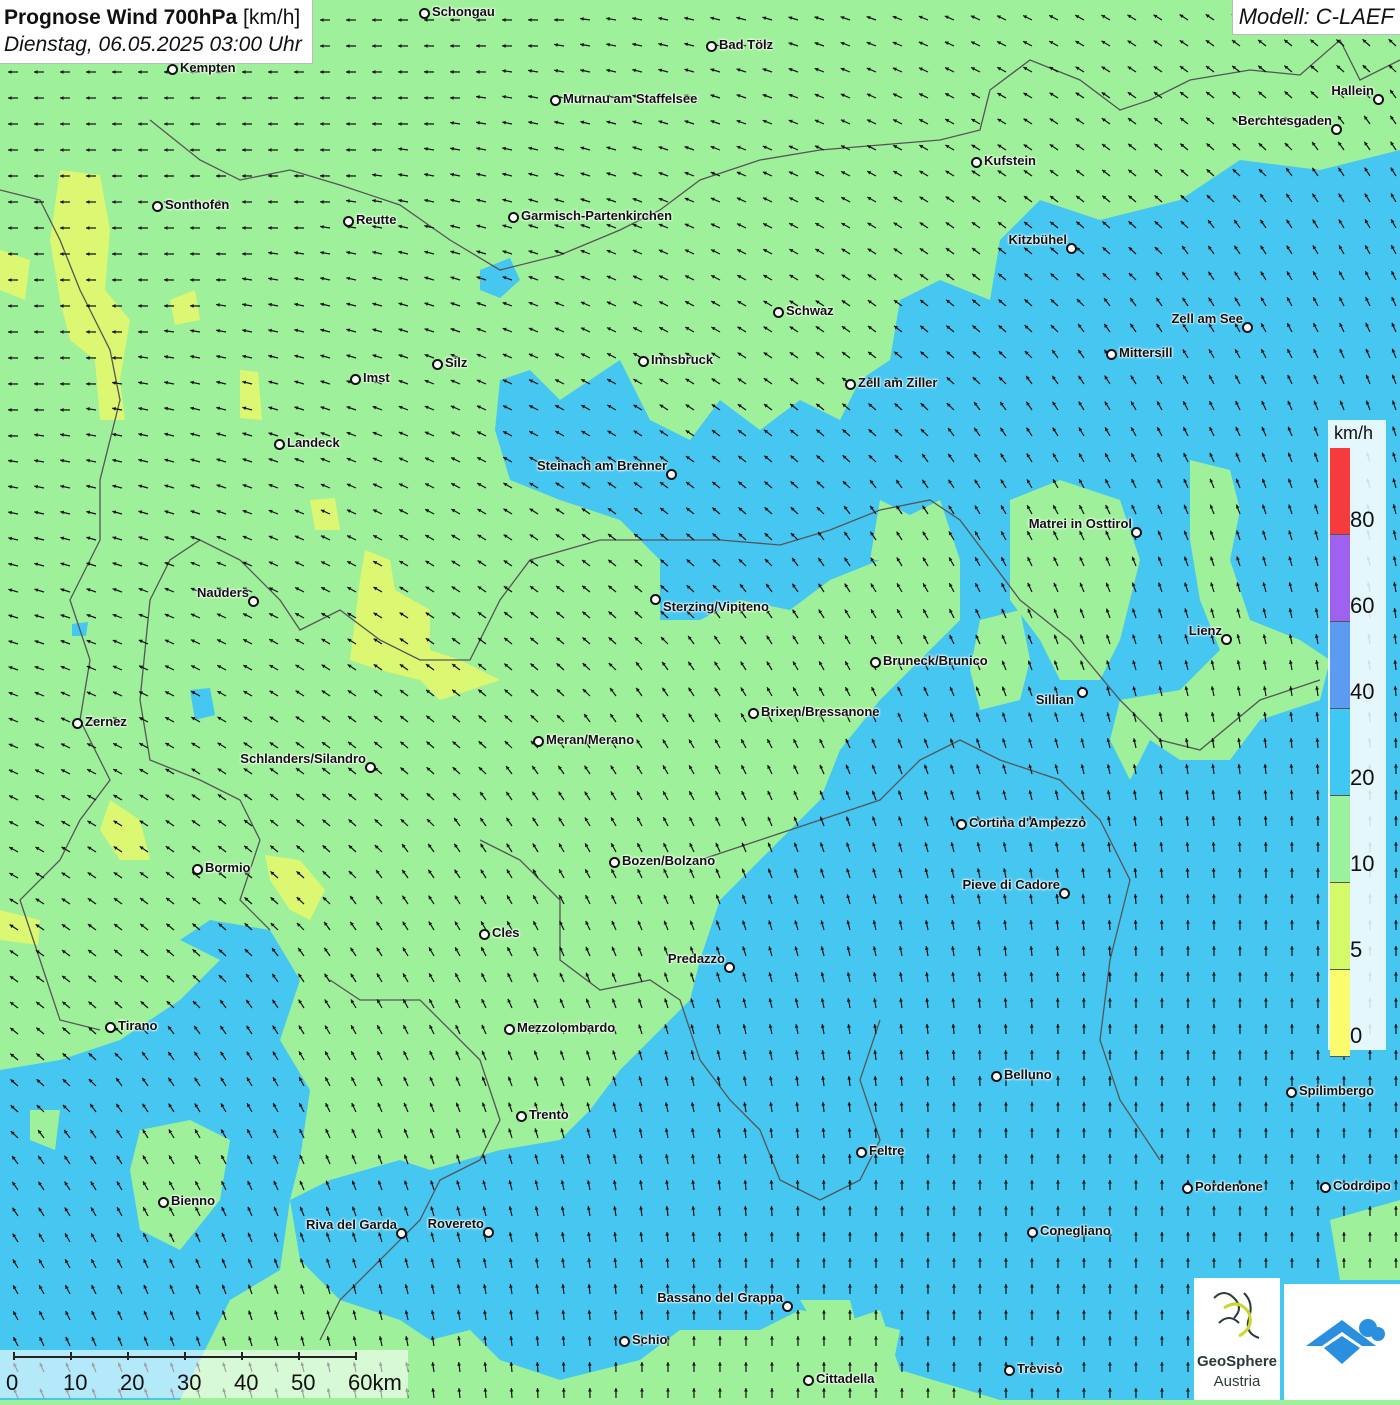 Image resolution: width=1400 pixels, height=1405 pixels. What do you see at coordinates (549, 1114) in the screenshot?
I see `city-label: Trento` at bounding box center [549, 1114].